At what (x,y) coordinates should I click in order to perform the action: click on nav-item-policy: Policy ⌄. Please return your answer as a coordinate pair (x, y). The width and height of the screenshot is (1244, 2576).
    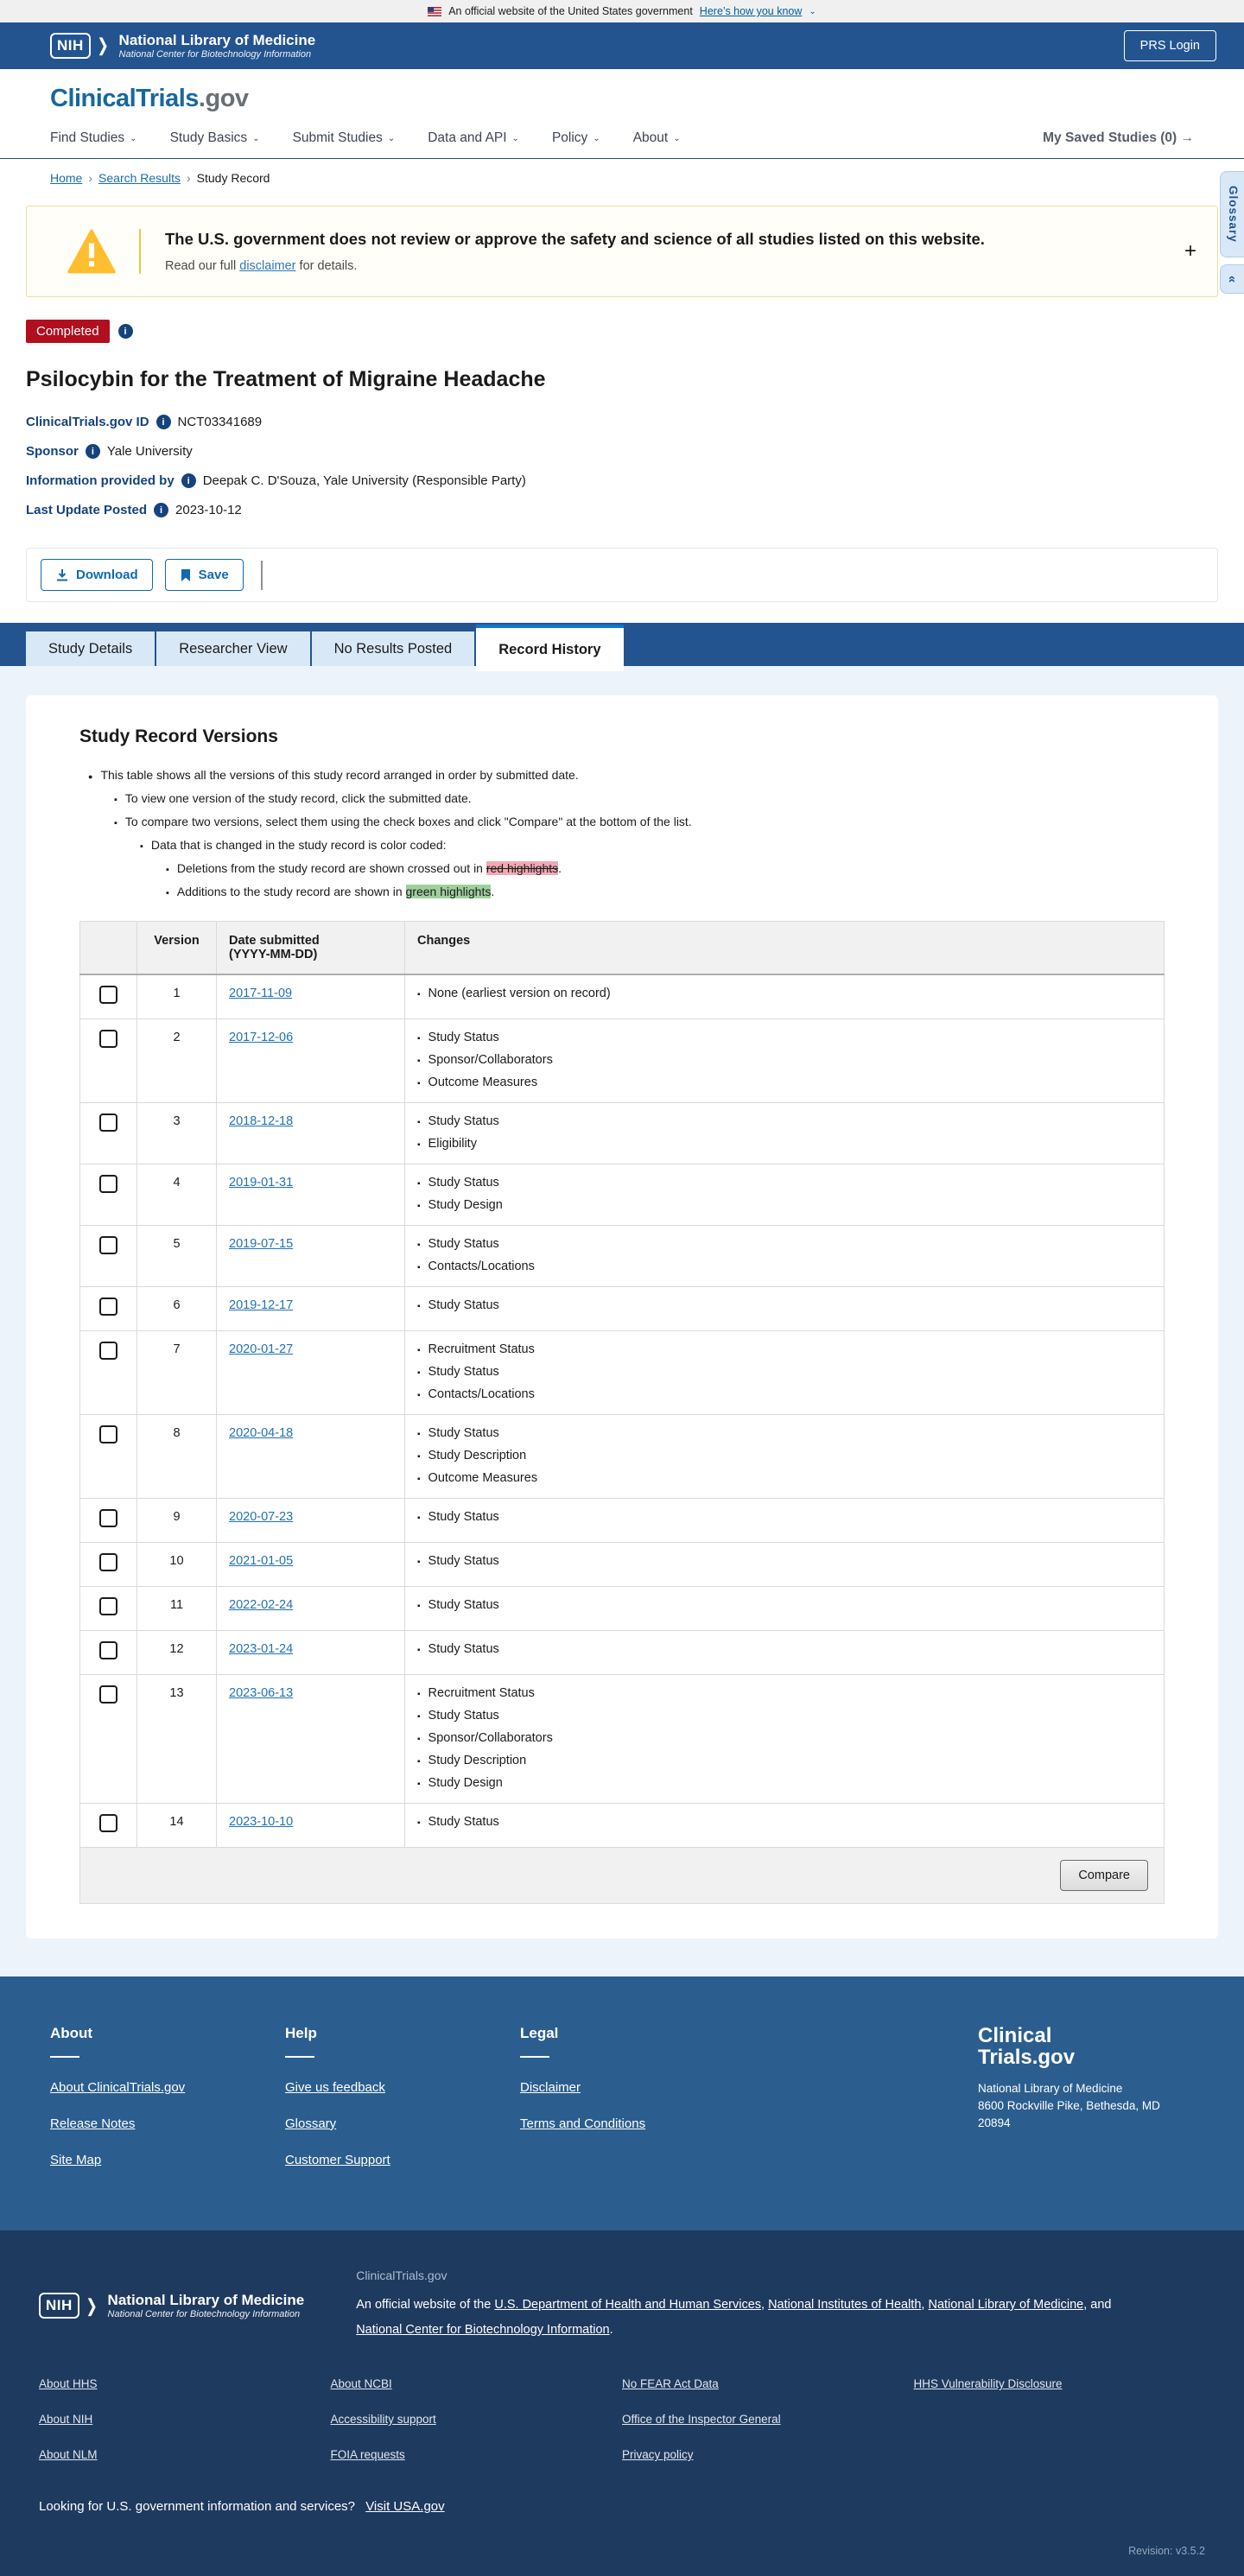
    Looking at the image, I should click on (576, 138).